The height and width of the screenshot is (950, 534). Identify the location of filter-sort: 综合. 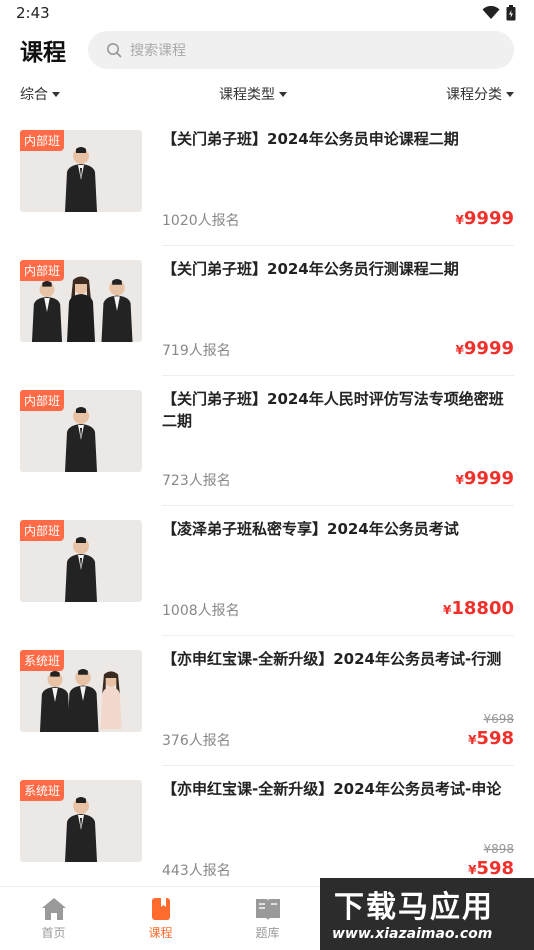
(40, 94).